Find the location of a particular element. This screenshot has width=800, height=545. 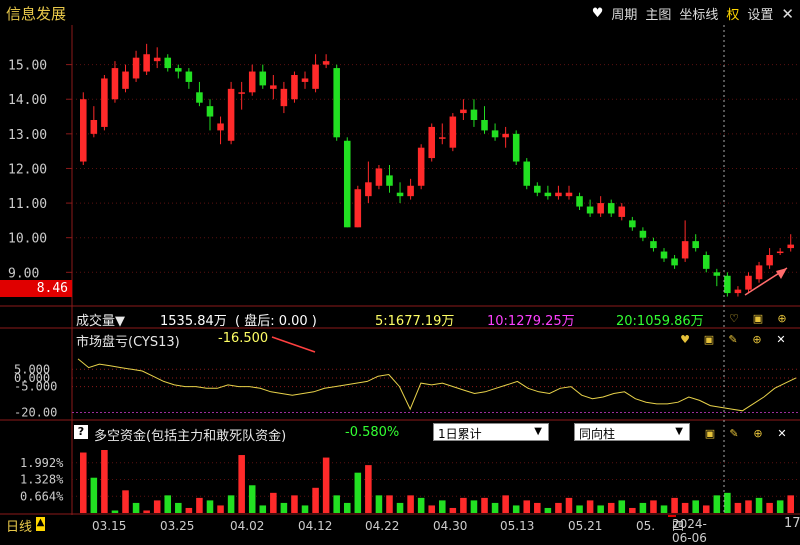

date-tick-label: 03.25 is located at coordinates (177, 526).